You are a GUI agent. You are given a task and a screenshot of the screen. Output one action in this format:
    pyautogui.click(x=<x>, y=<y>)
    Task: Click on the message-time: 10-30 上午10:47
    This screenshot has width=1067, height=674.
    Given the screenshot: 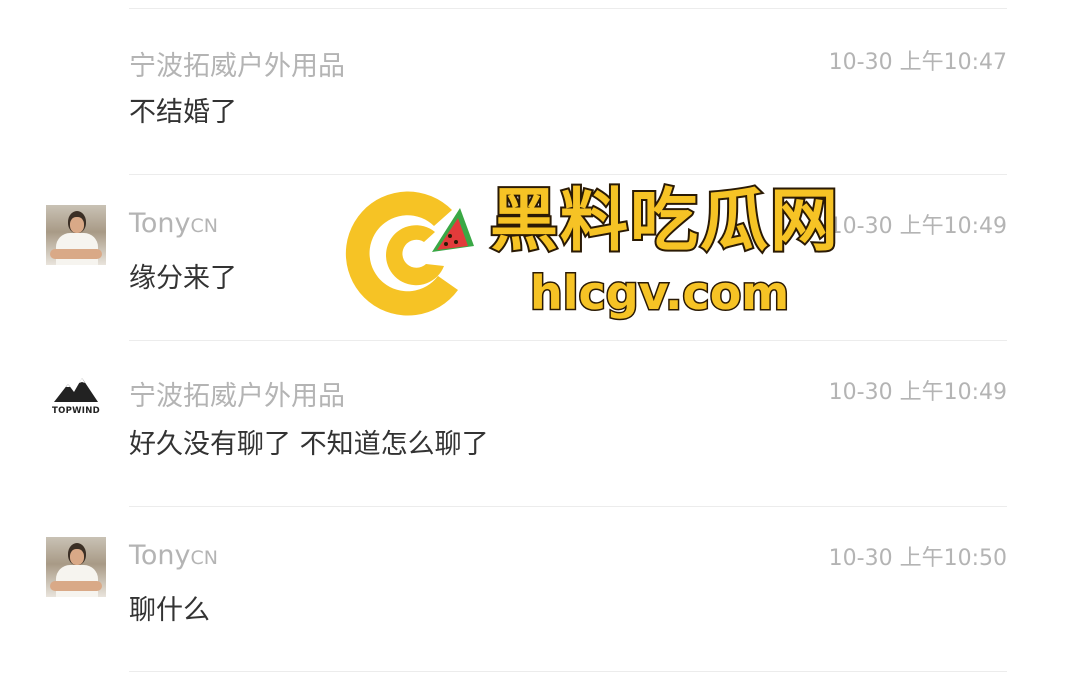 What is the action you would take?
    pyautogui.click(x=917, y=62)
    